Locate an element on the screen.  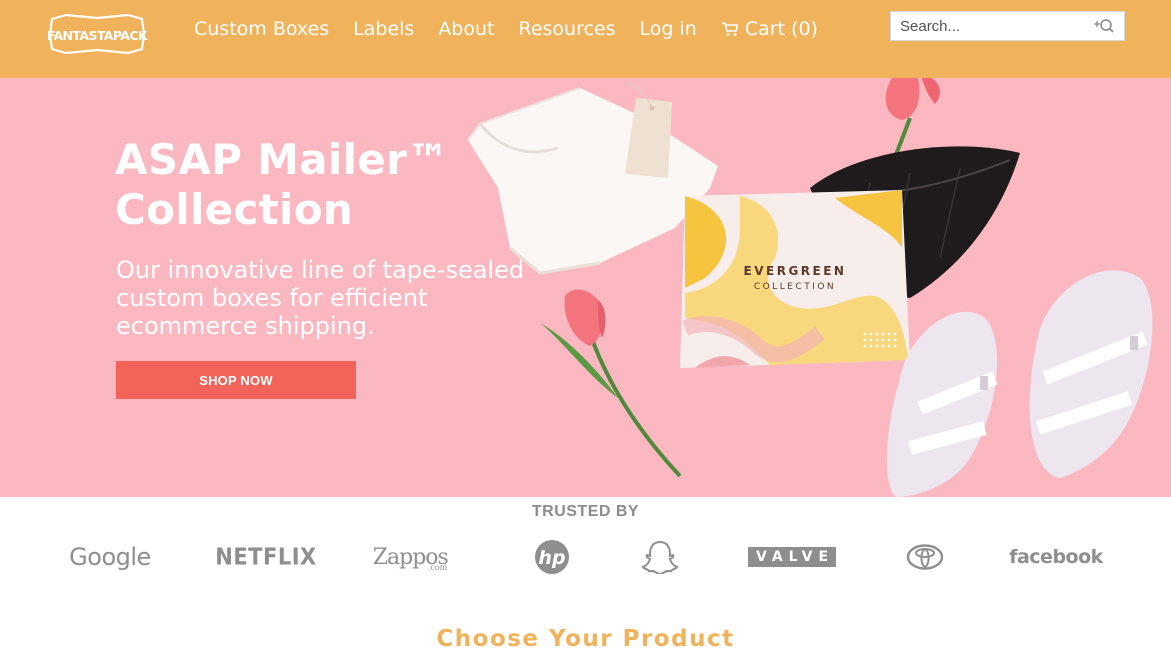
fantastapack-logo: FANTASTAPACK is located at coordinates (97, 34).